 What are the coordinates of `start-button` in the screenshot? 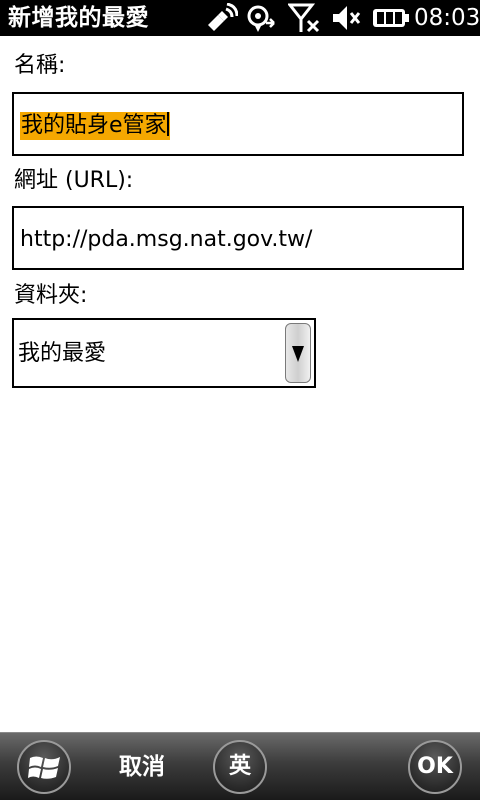 It's located at (44, 767).